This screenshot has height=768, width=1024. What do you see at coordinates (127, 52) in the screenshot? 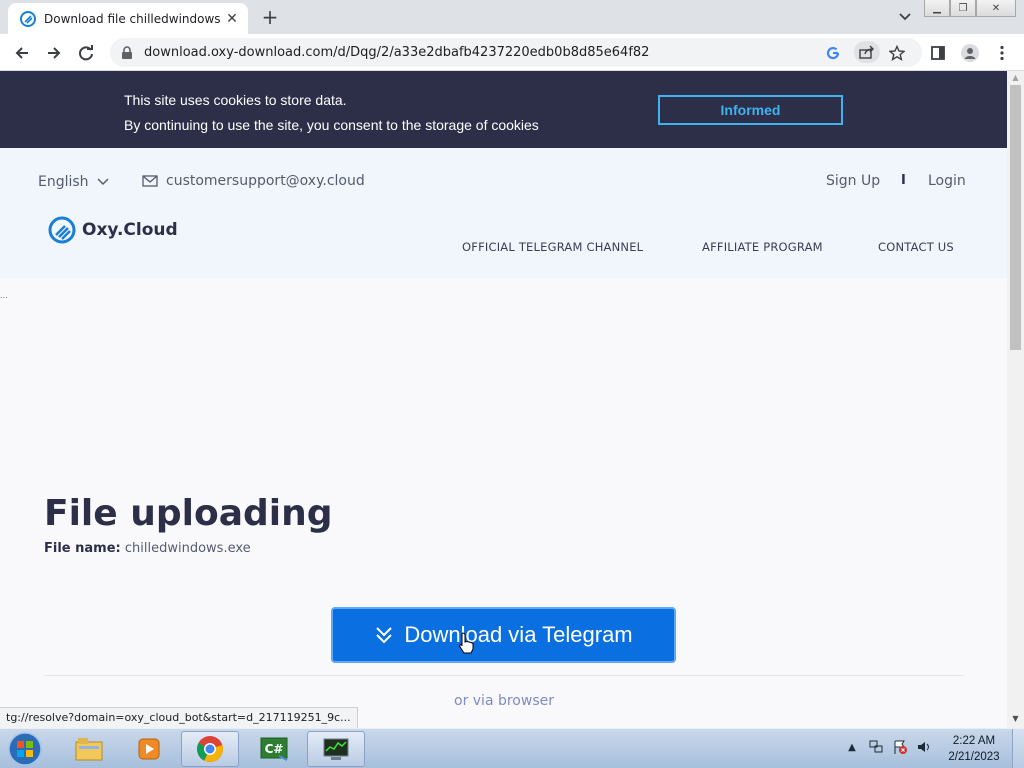
I see `lock-icon` at bounding box center [127, 52].